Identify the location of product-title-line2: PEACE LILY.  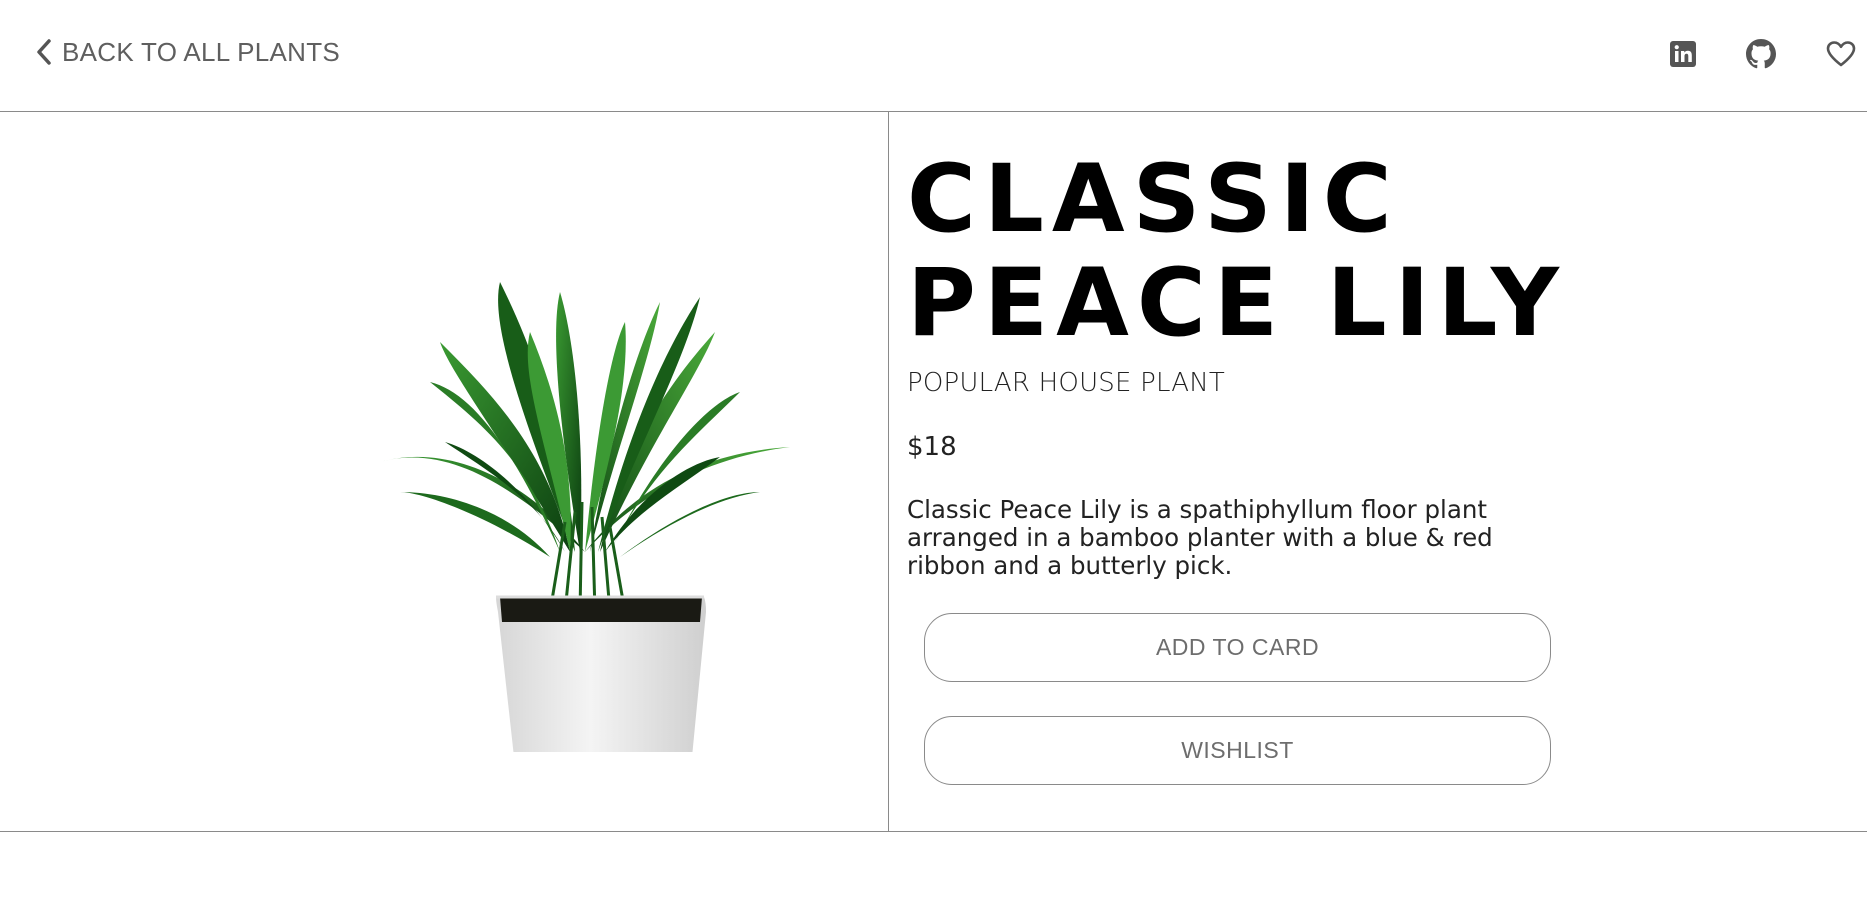
(1237, 303).